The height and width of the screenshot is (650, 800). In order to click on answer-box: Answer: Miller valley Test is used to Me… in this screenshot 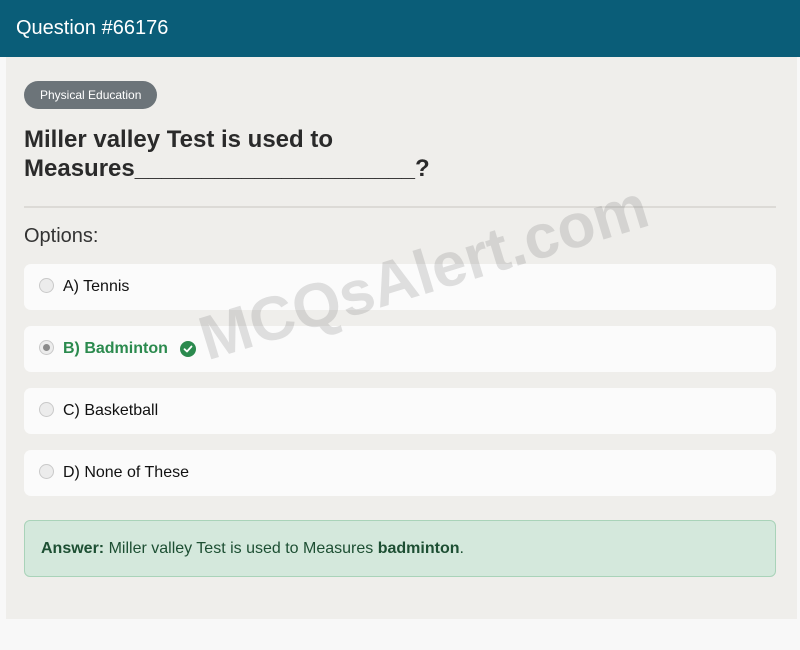, I will do `click(400, 548)`.